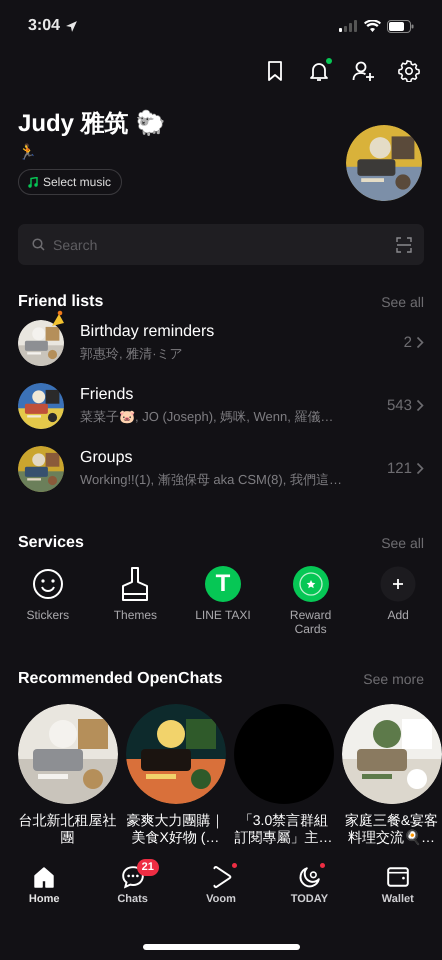 This screenshot has width=442, height=960. I want to click on friend-list-title: Friends, so click(225, 395).